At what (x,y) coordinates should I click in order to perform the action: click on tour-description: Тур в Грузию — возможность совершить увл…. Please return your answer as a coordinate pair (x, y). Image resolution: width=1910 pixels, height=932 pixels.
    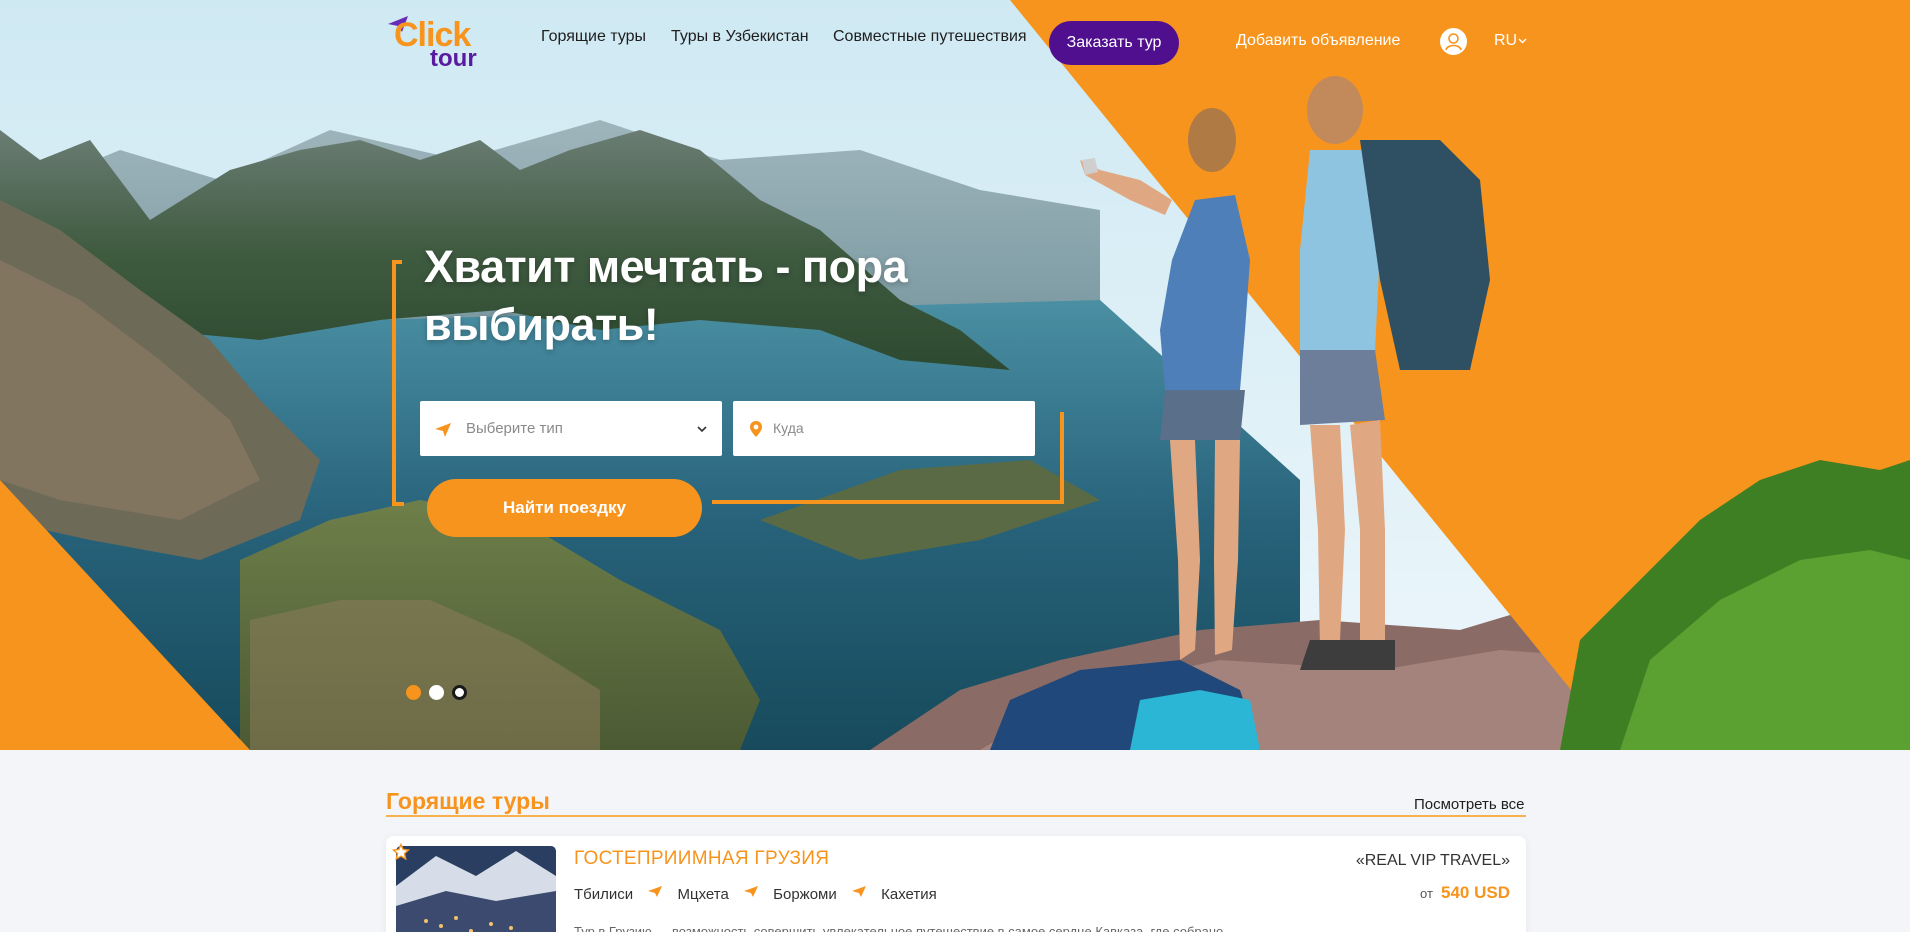
    Looking at the image, I should click on (899, 928).